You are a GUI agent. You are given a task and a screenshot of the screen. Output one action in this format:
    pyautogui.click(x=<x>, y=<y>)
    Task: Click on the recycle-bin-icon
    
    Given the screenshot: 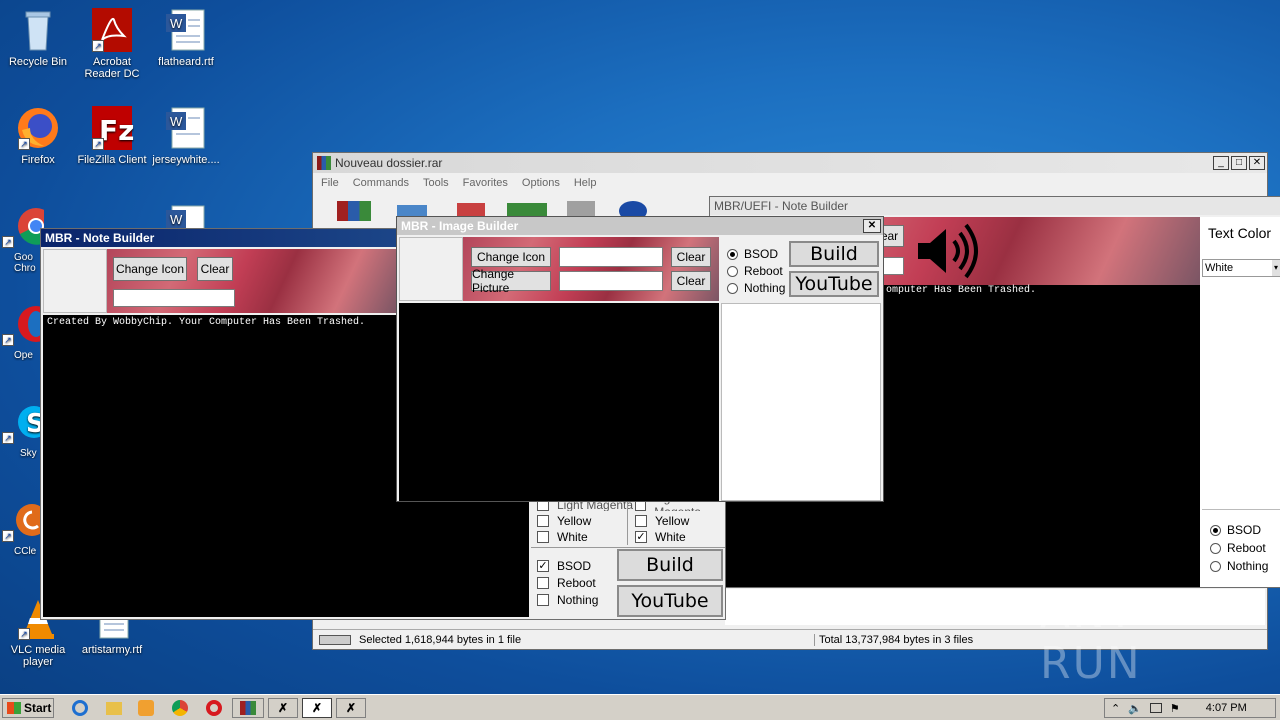 What is the action you would take?
    pyautogui.click(x=38, y=30)
    